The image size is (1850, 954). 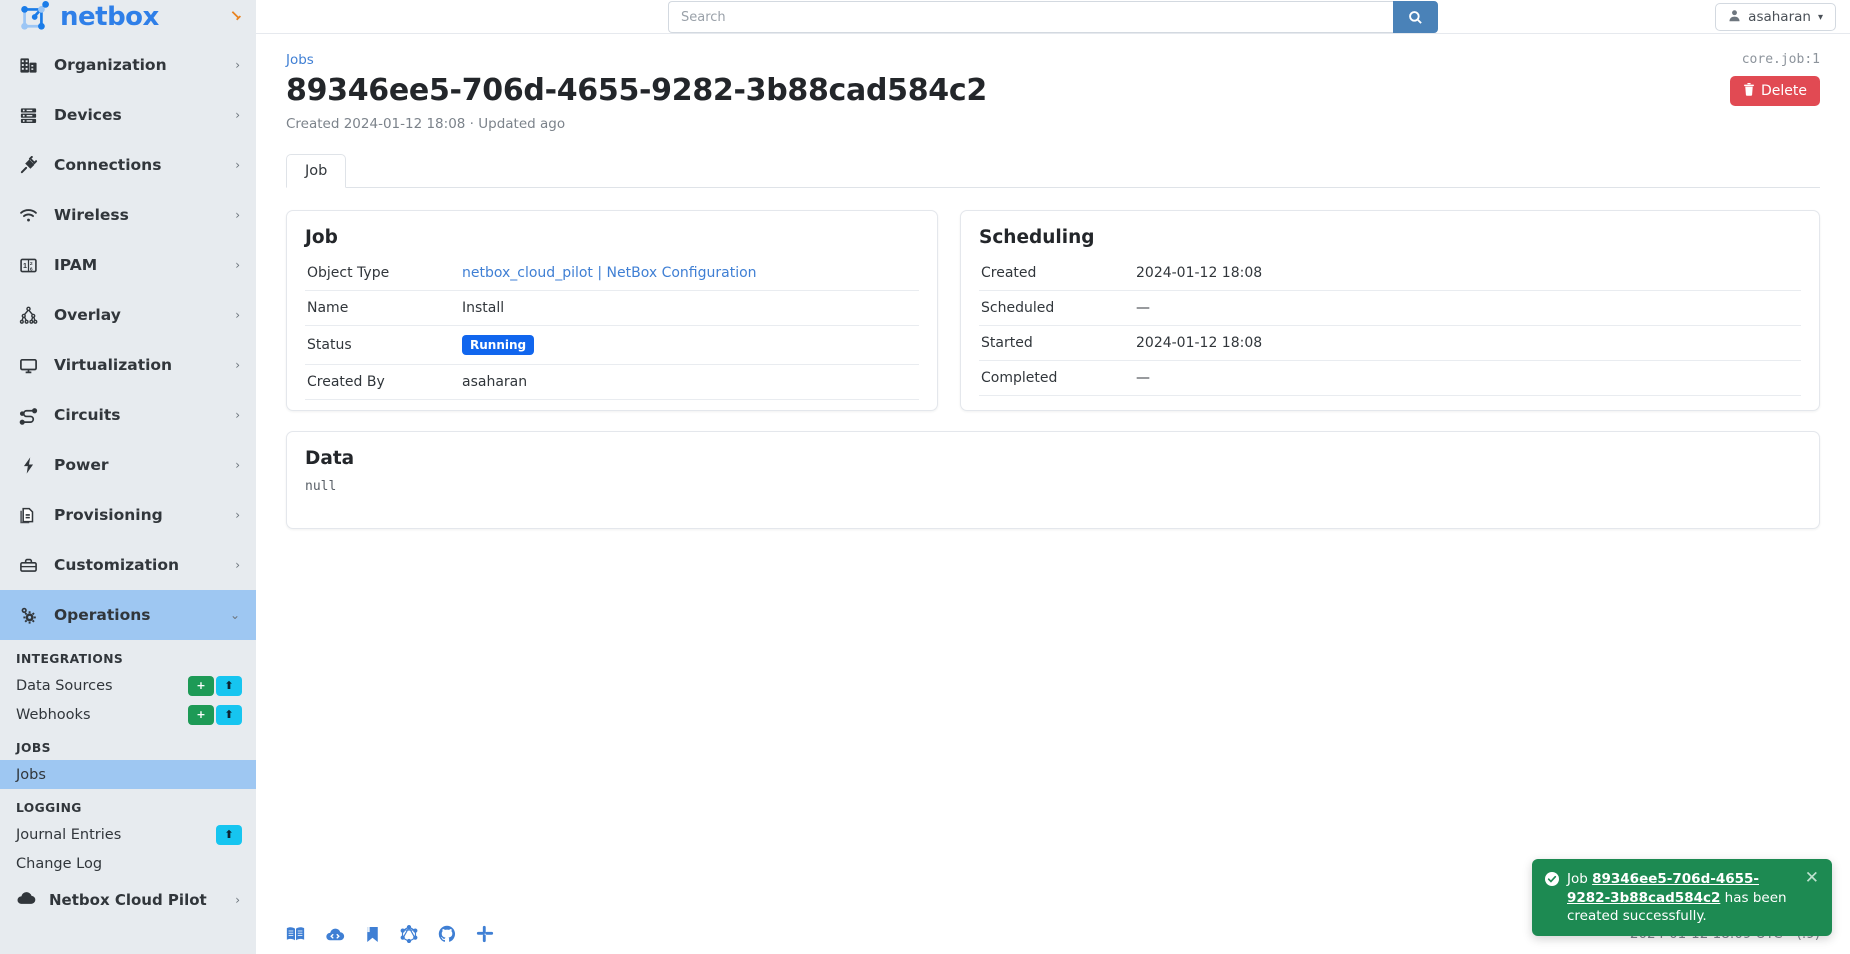 I want to click on sidebar-item-power: Power ›, so click(x=128, y=465).